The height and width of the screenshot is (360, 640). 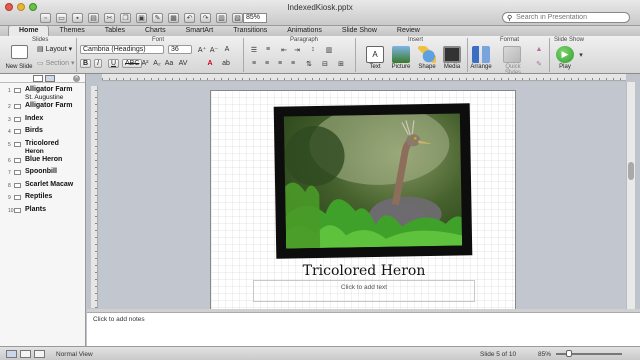 What do you see at coordinates (375, 54) in the screenshot?
I see `text-box-icon: A` at bounding box center [375, 54].